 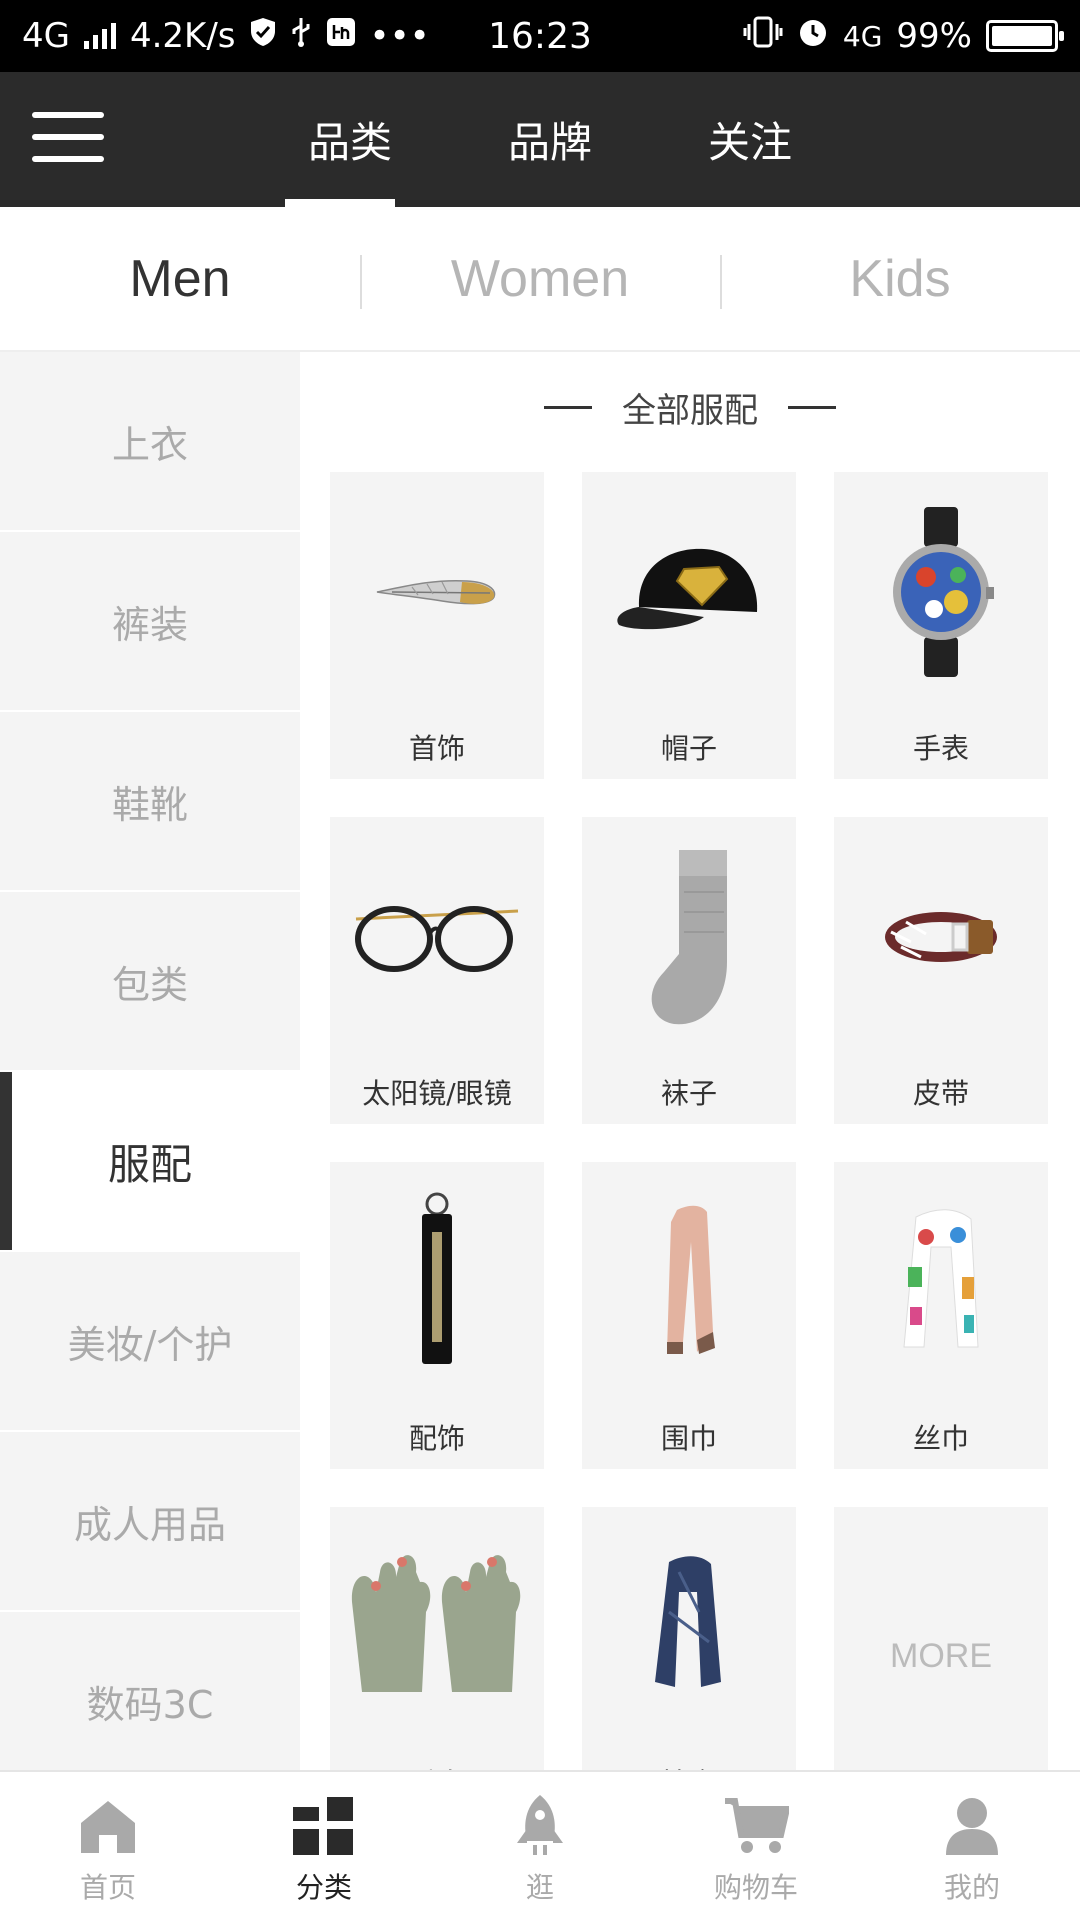 What do you see at coordinates (900, 279) in the screenshot?
I see `gender-tab-kids: Kids` at bounding box center [900, 279].